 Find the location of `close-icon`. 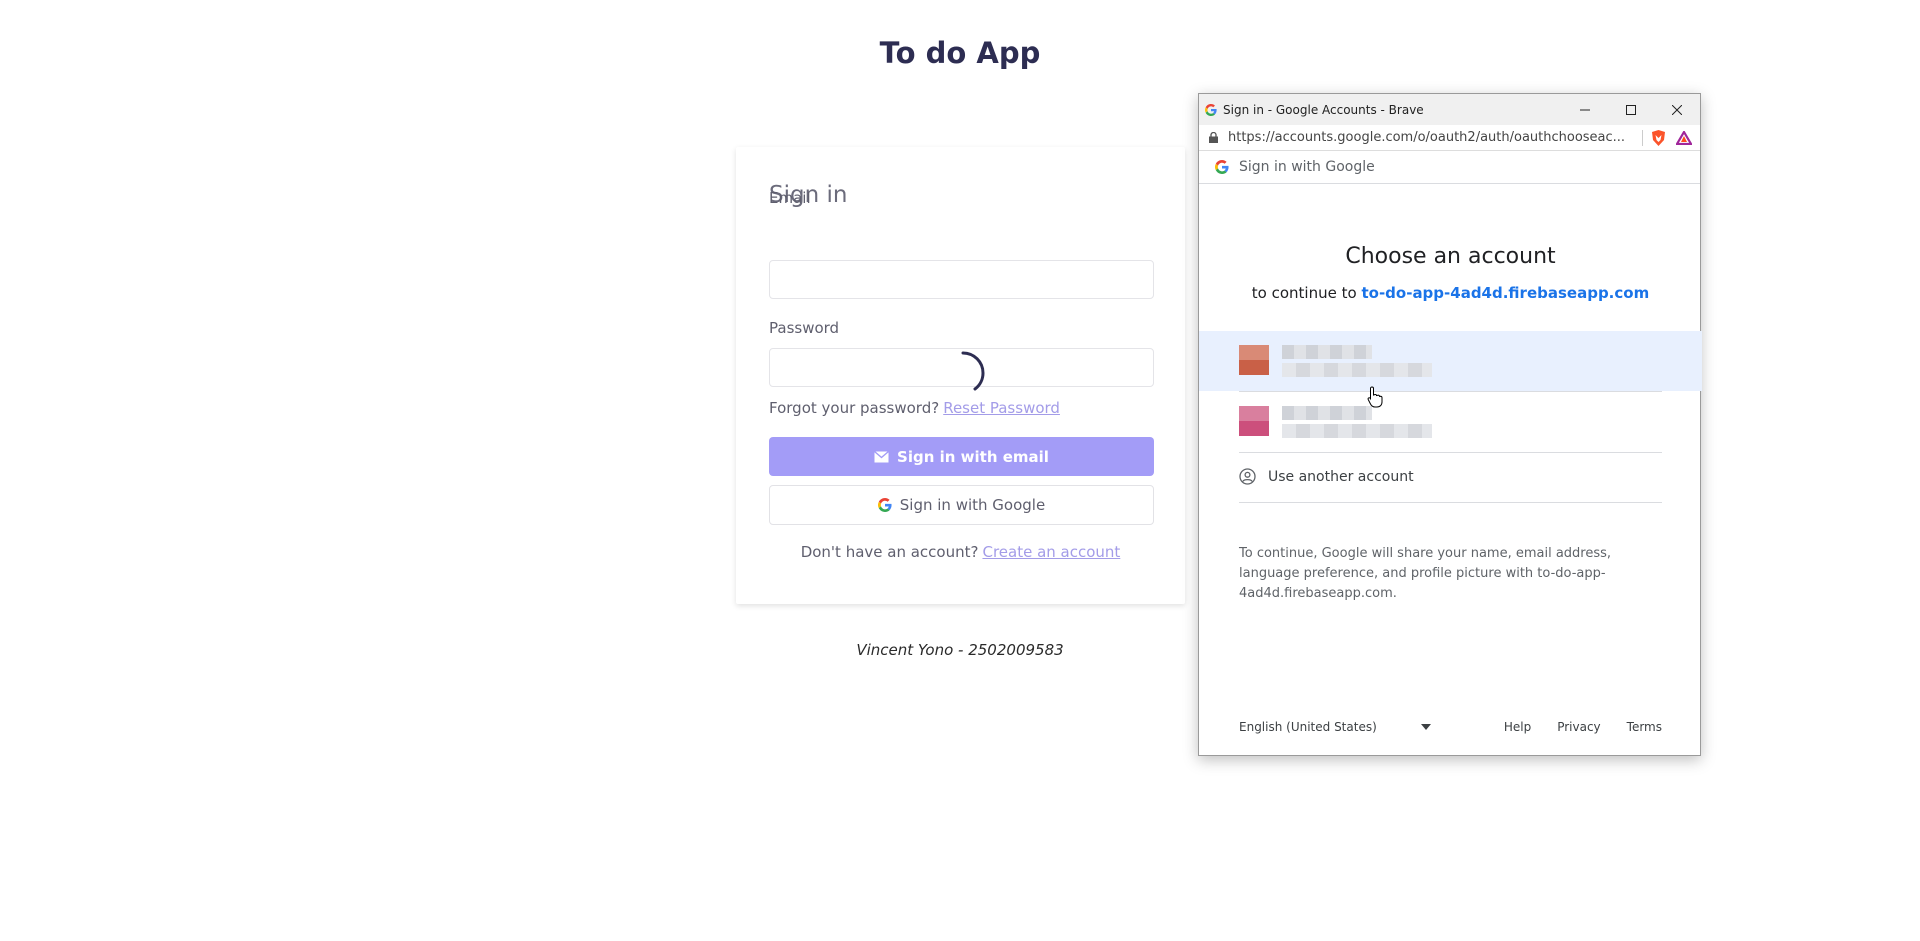

close-icon is located at coordinates (1677, 109).